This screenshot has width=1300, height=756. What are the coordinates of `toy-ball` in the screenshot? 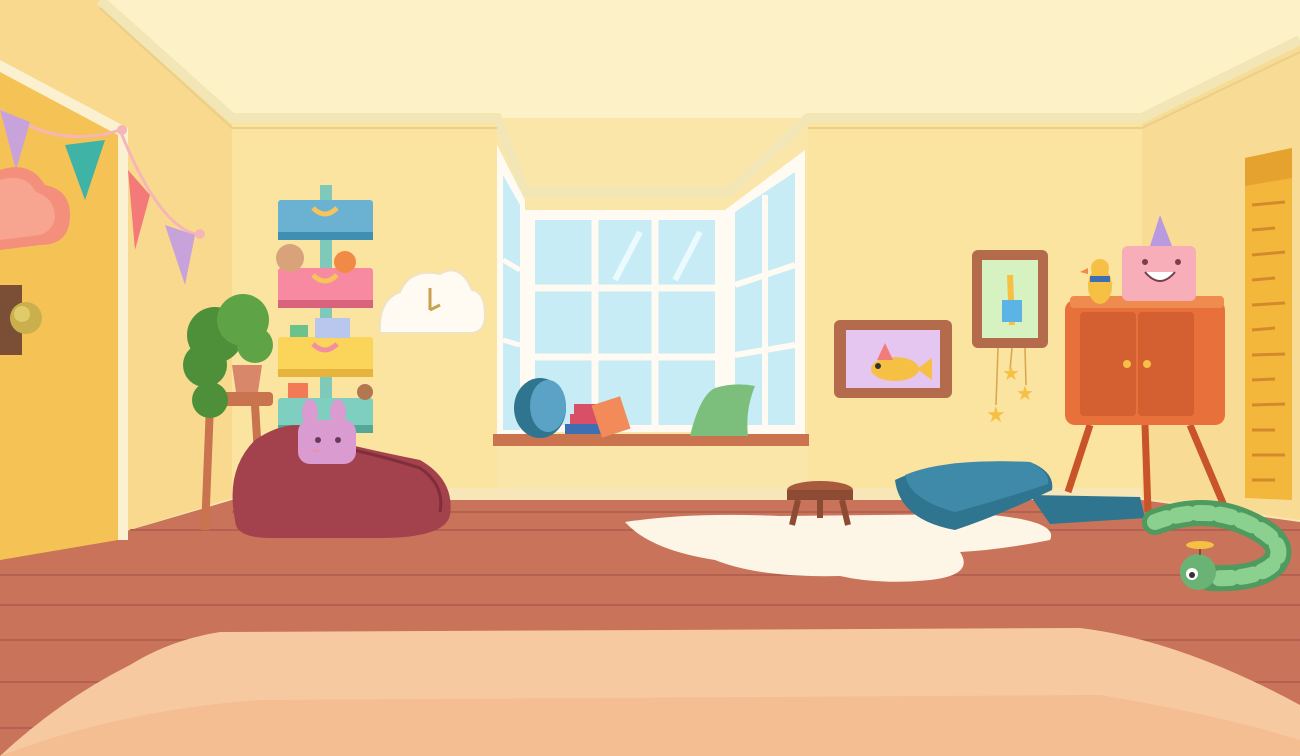 It's located at (365, 392).